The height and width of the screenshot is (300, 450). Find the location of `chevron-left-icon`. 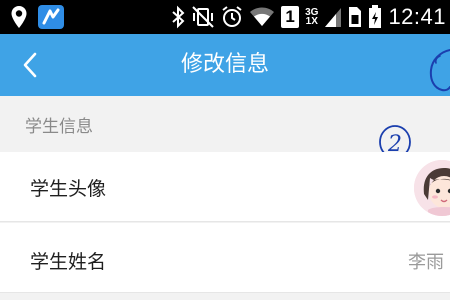

chevron-left-icon is located at coordinates (30, 65).